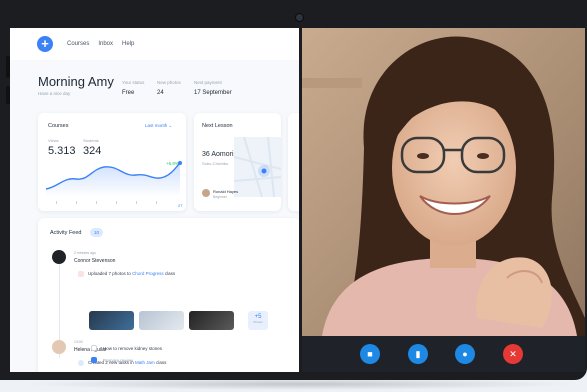 Image resolution: width=587 pixels, height=392 pixels. I want to click on stat-payment: Next payment 17 September, so click(213, 88).